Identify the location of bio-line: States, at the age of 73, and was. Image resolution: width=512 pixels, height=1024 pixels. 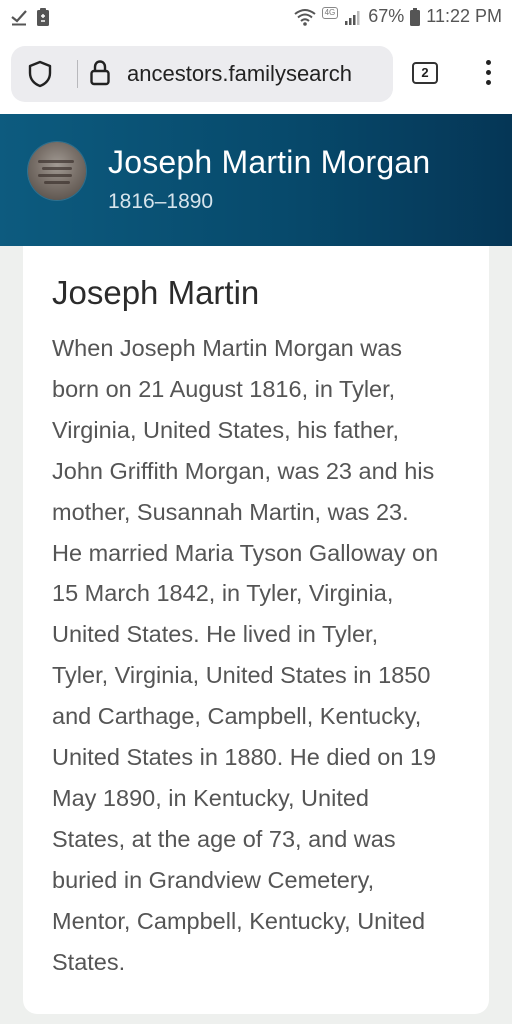
(224, 838).